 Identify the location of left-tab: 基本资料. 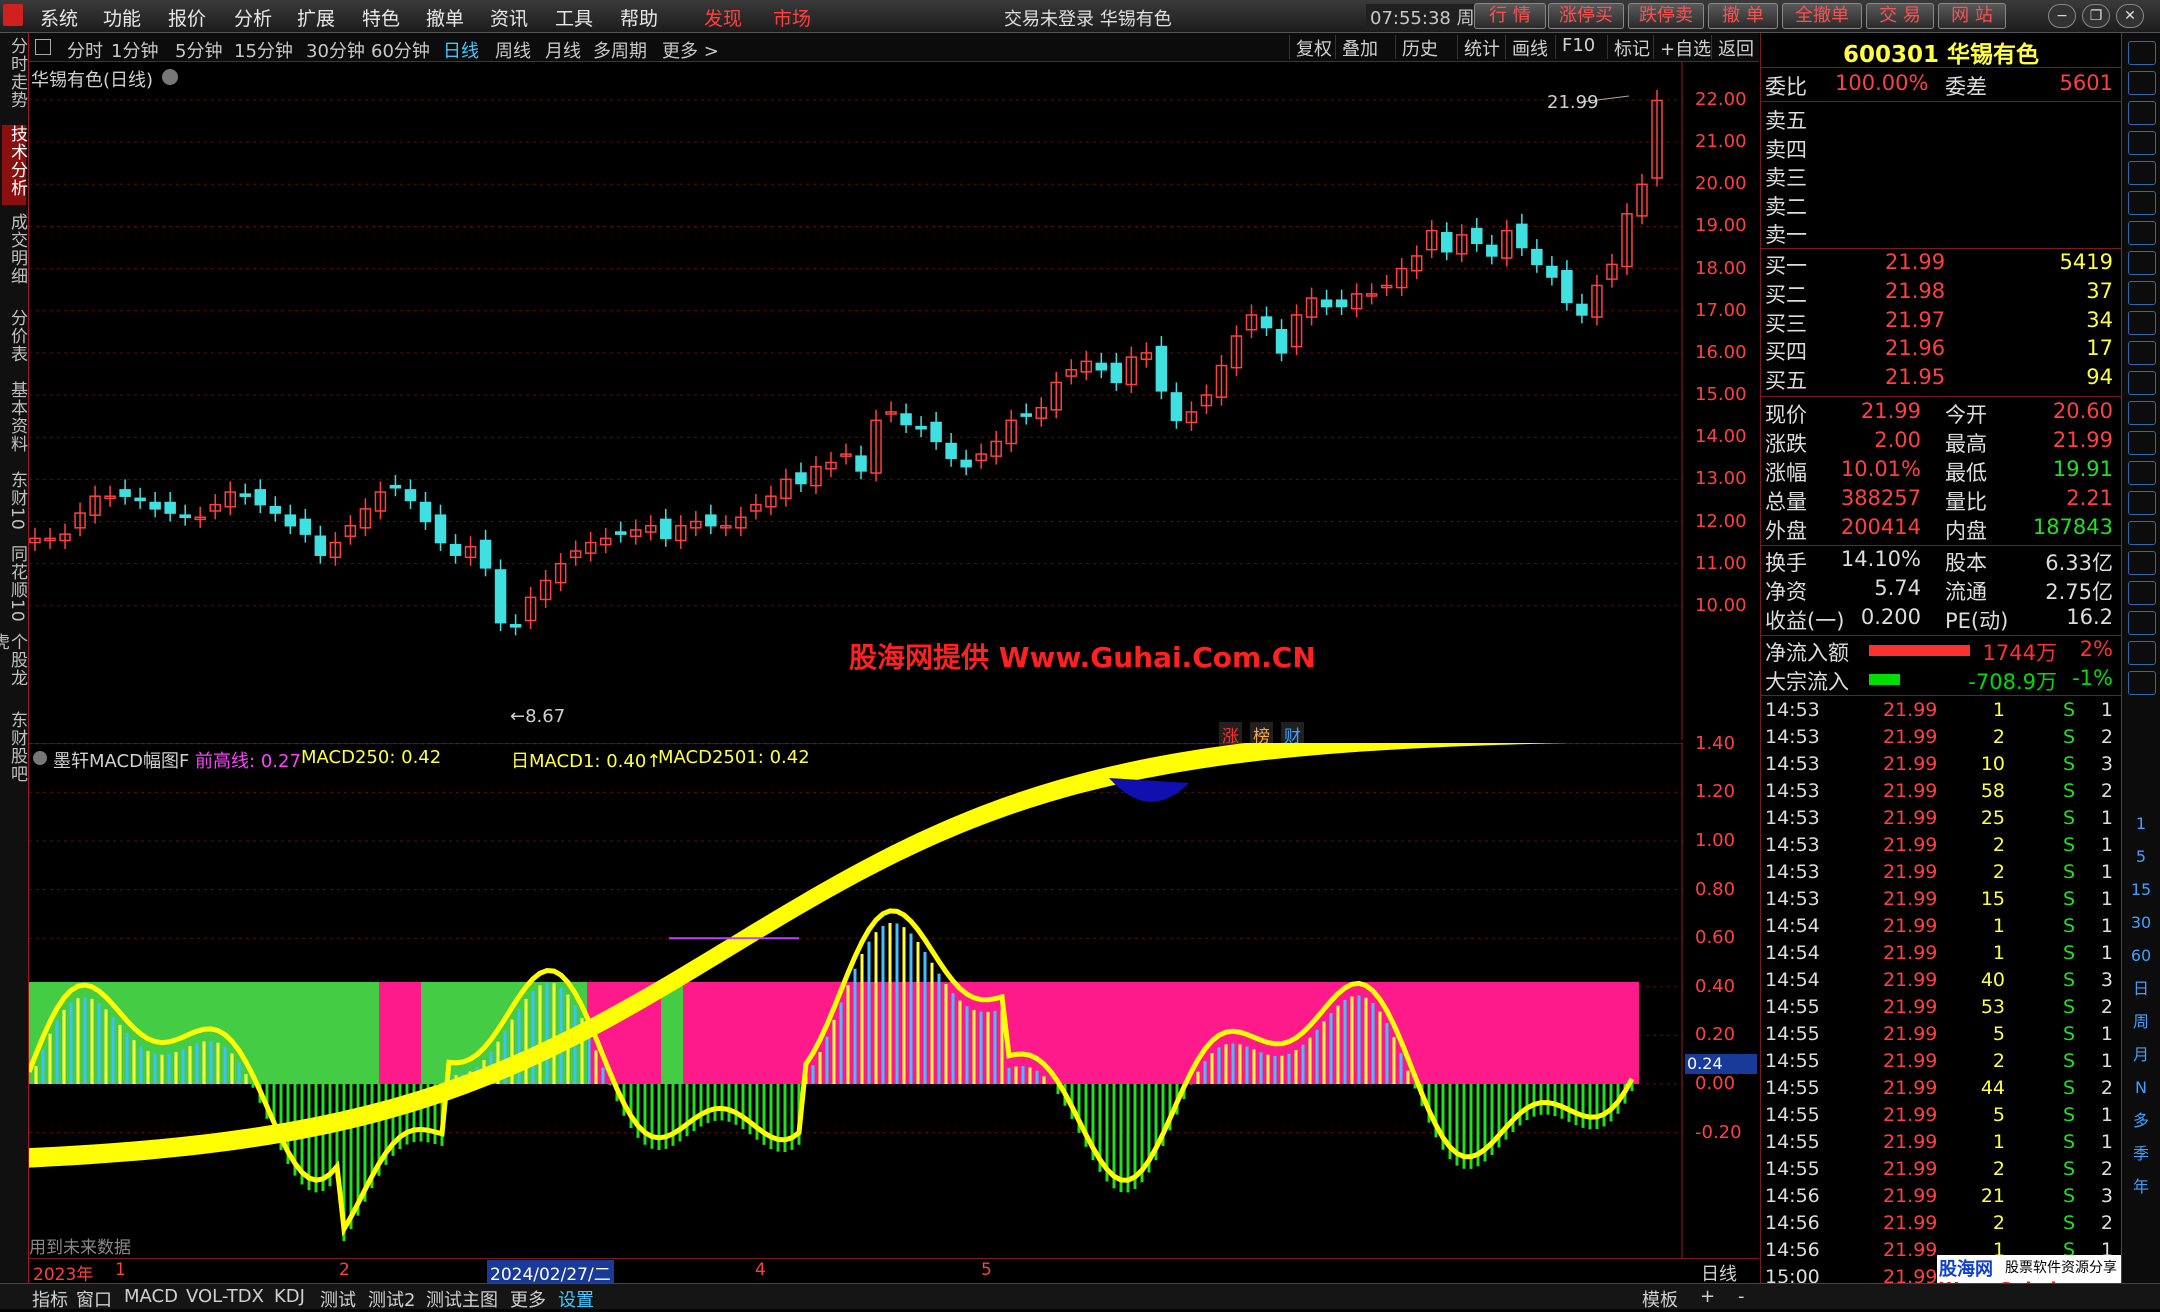
(14, 423).